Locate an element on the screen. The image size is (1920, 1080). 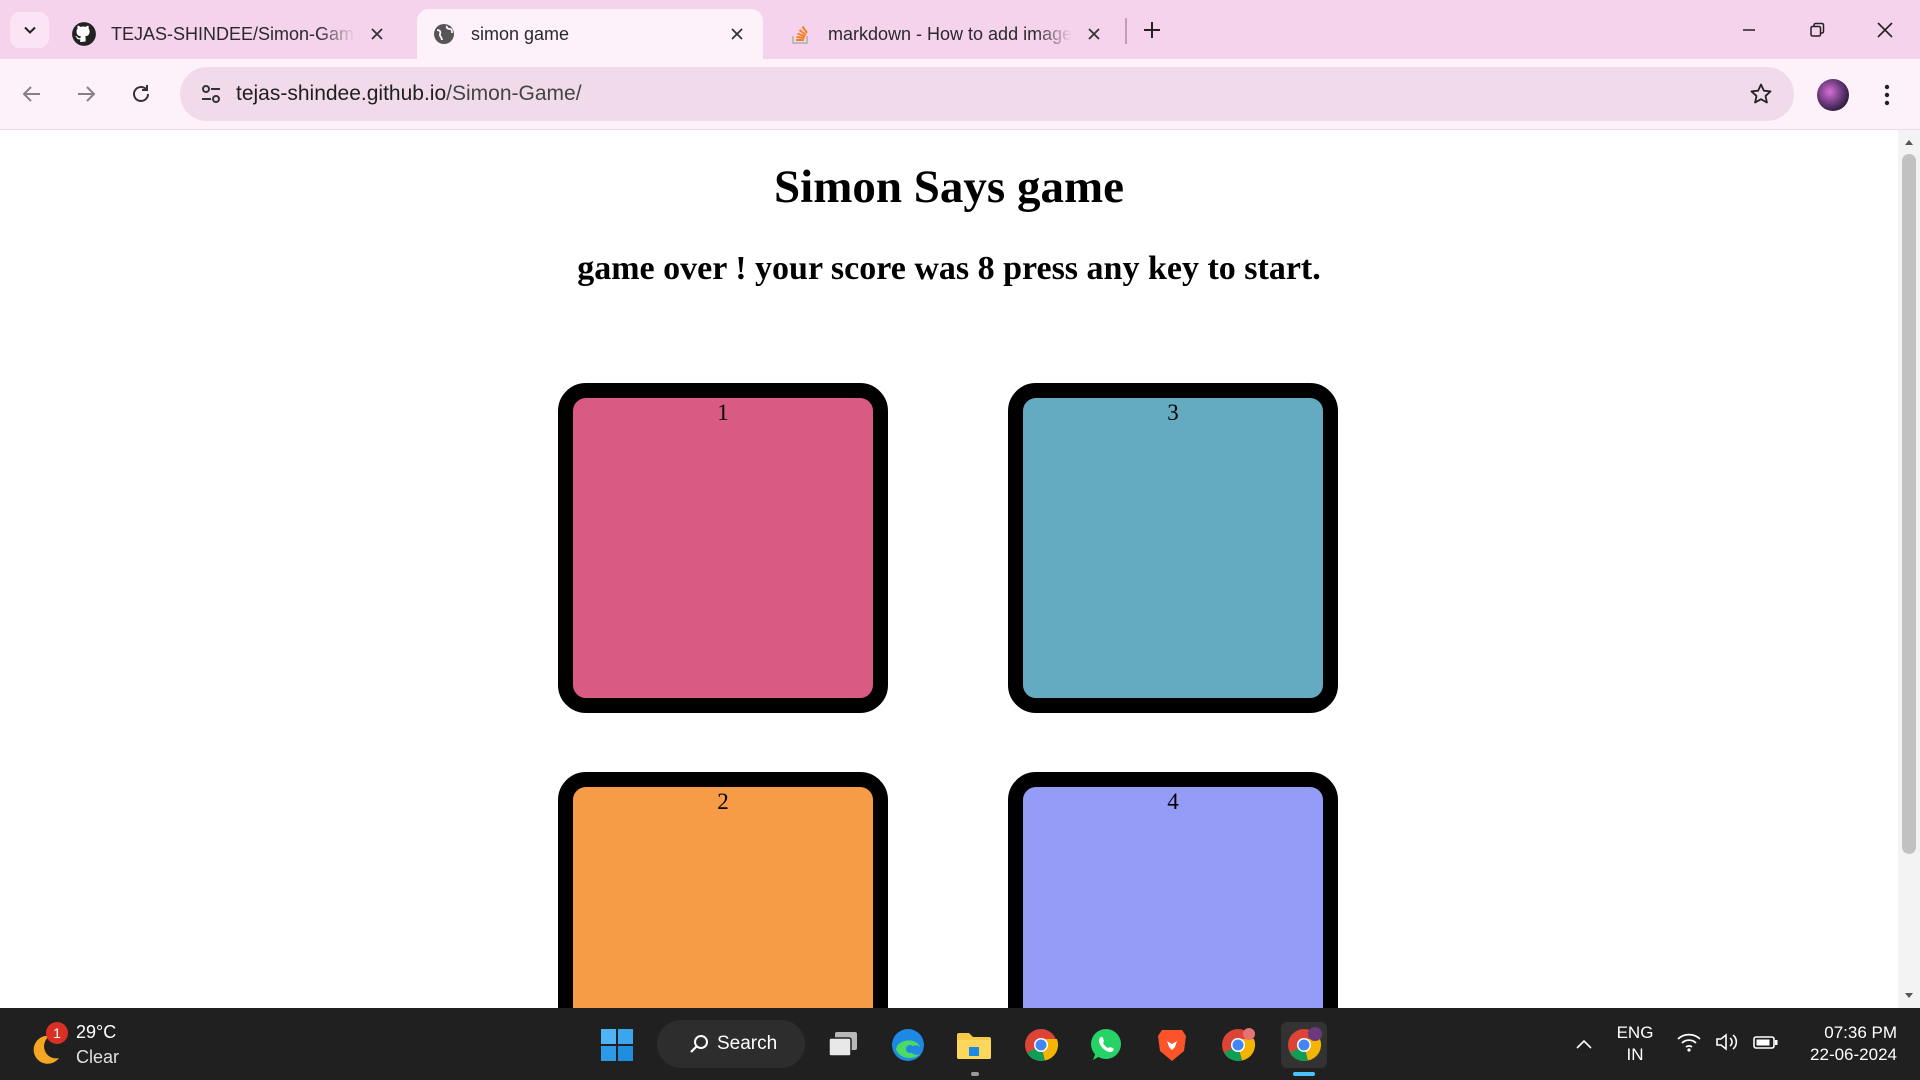
vertical-scrollbar is located at coordinates (1909, 569).